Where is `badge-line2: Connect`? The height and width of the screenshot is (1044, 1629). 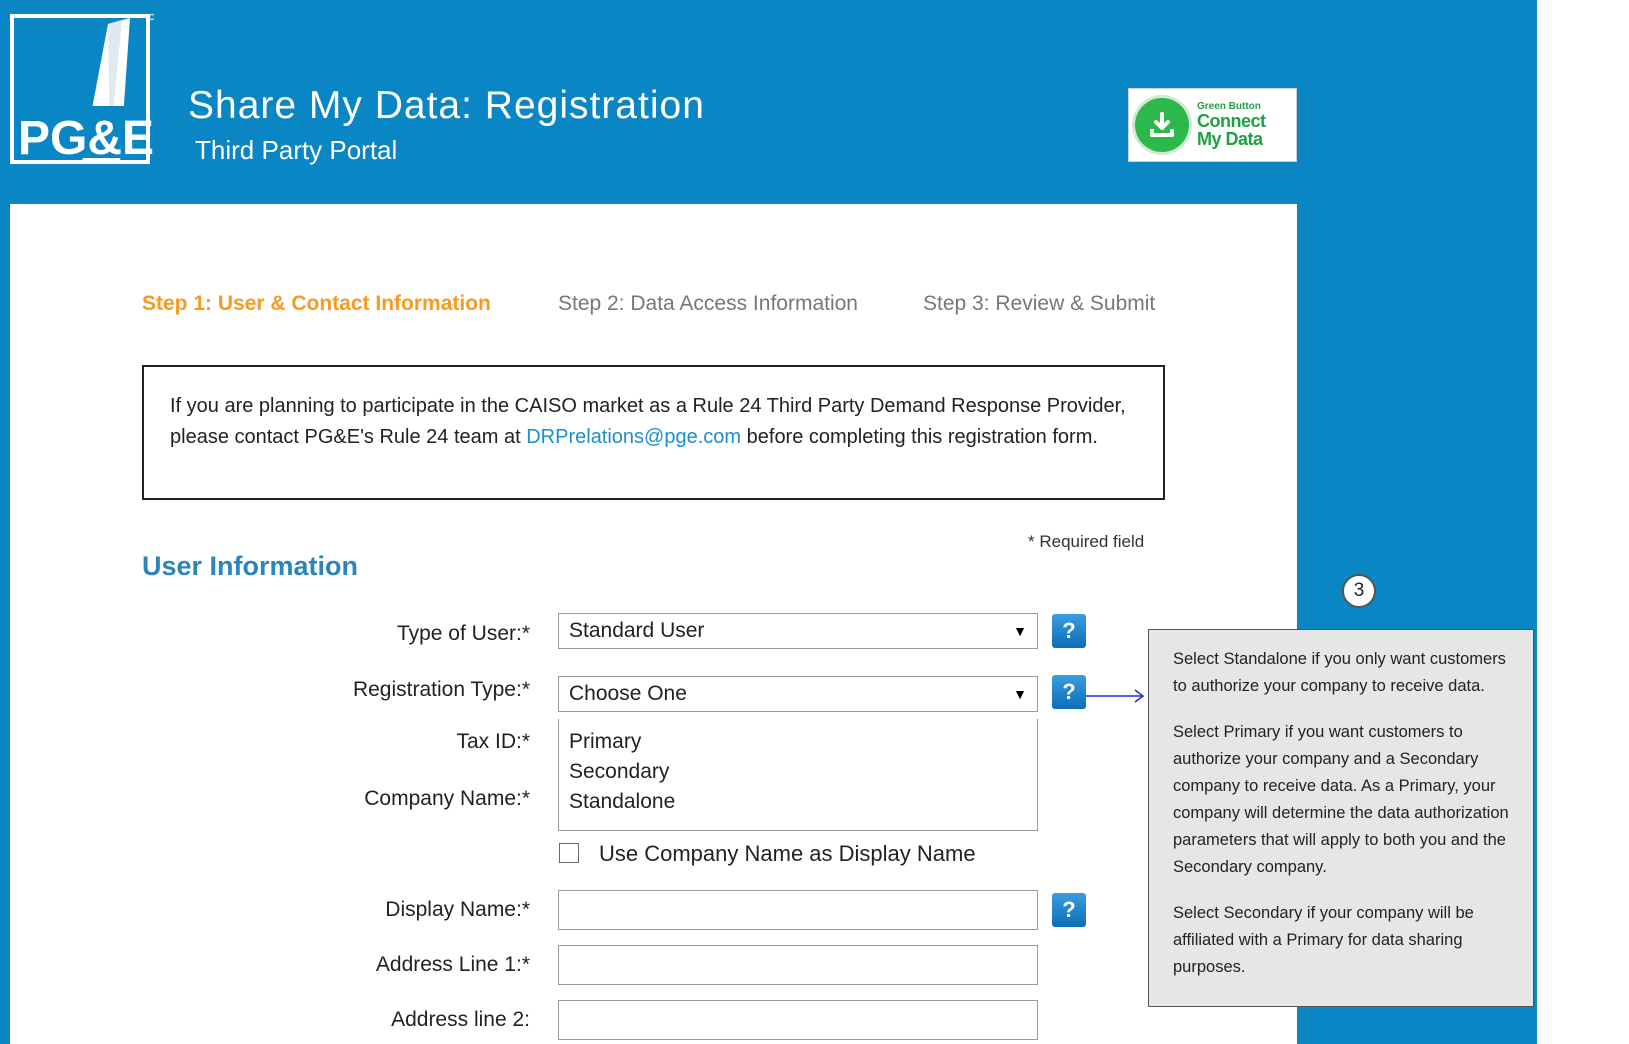
badge-line2: Connect is located at coordinates (1231, 121).